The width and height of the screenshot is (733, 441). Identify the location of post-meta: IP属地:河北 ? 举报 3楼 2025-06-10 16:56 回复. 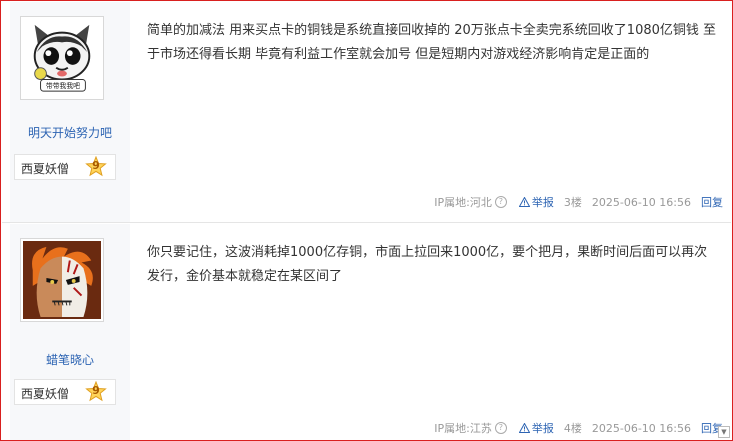
(578, 202).